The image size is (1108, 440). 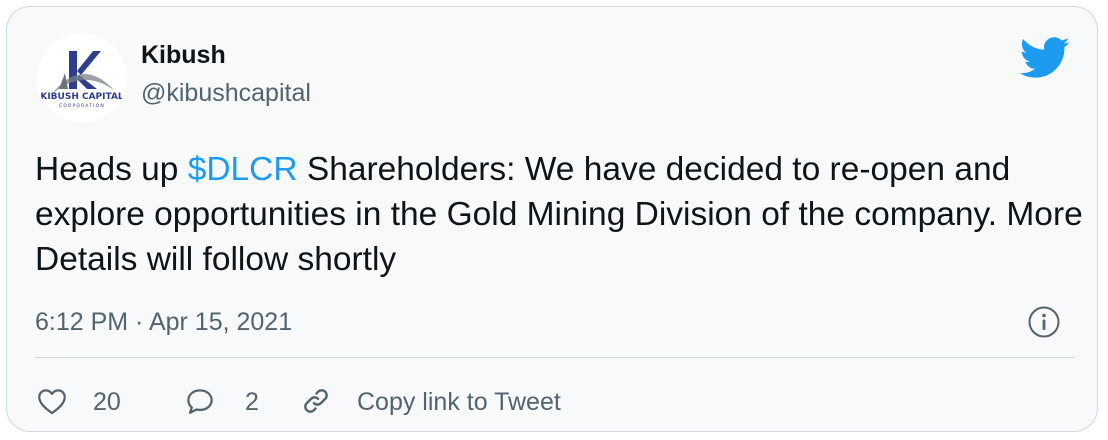 I want to click on reply-icon, so click(x=200, y=401).